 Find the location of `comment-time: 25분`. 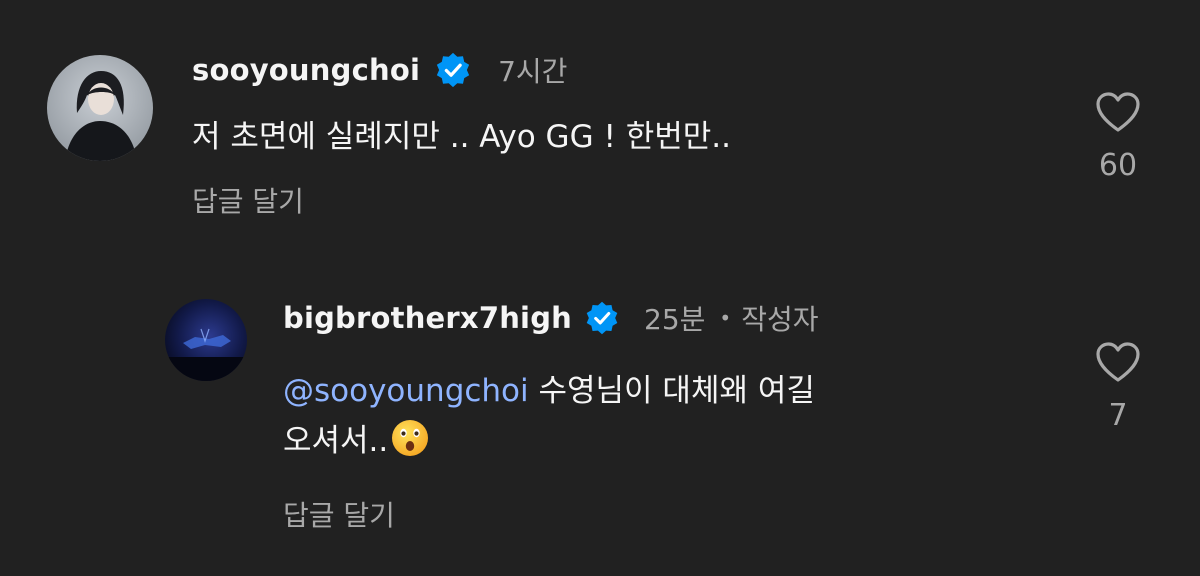

comment-time: 25분 is located at coordinates (675, 319).